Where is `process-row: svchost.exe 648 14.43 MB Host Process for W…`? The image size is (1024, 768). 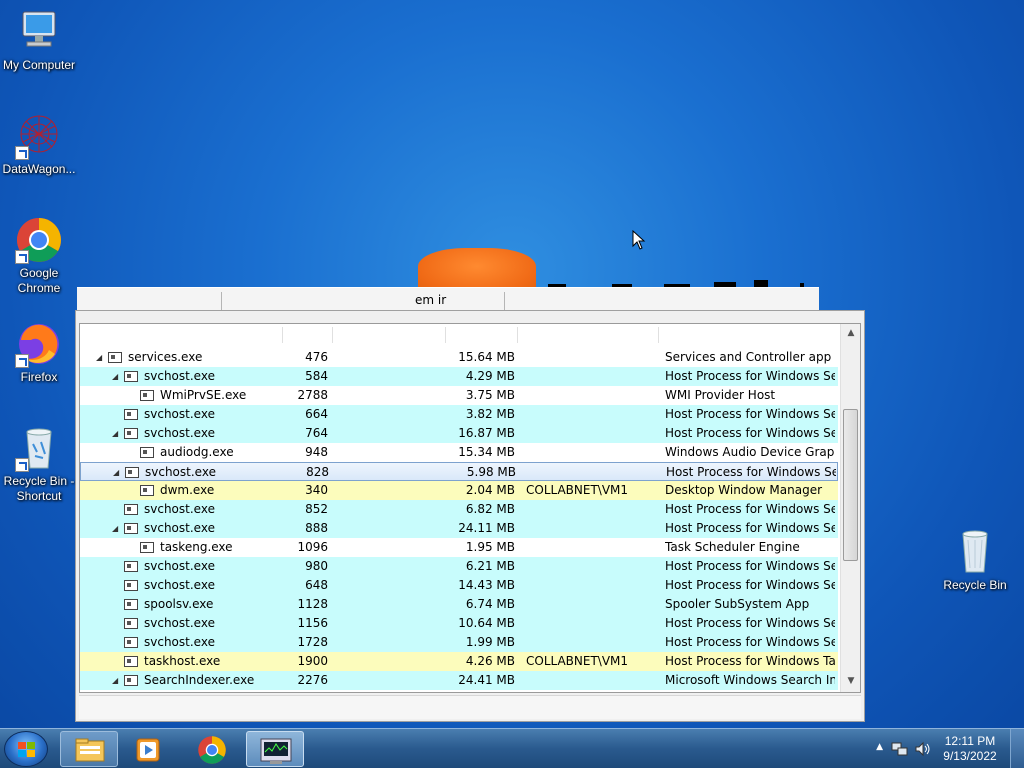
process-row: svchost.exe 648 14.43 MB Host Process for W… is located at coordinates (459, 585).